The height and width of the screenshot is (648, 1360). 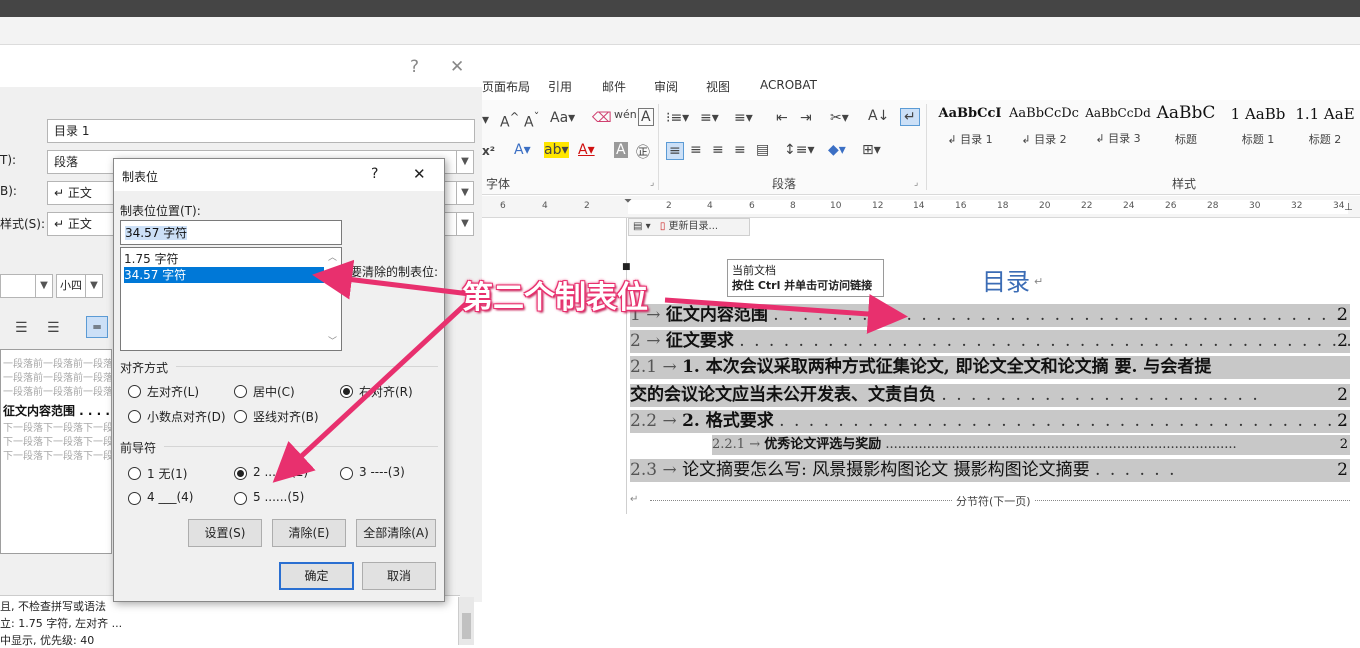 What do you see at coordinates (391, 279) in the screenshot?
I see `arrow-to-tab-list` at bounding box center [391, 279].